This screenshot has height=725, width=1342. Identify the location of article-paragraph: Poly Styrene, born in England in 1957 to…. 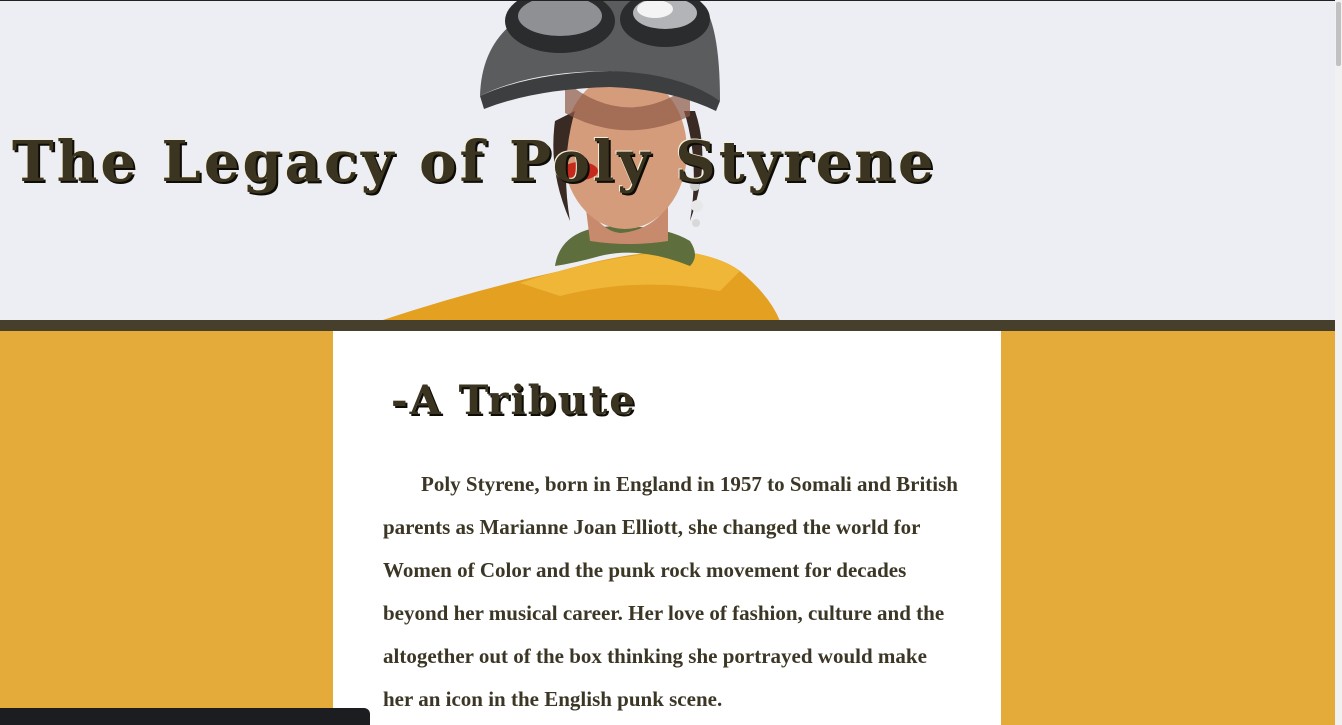
(670, 591).